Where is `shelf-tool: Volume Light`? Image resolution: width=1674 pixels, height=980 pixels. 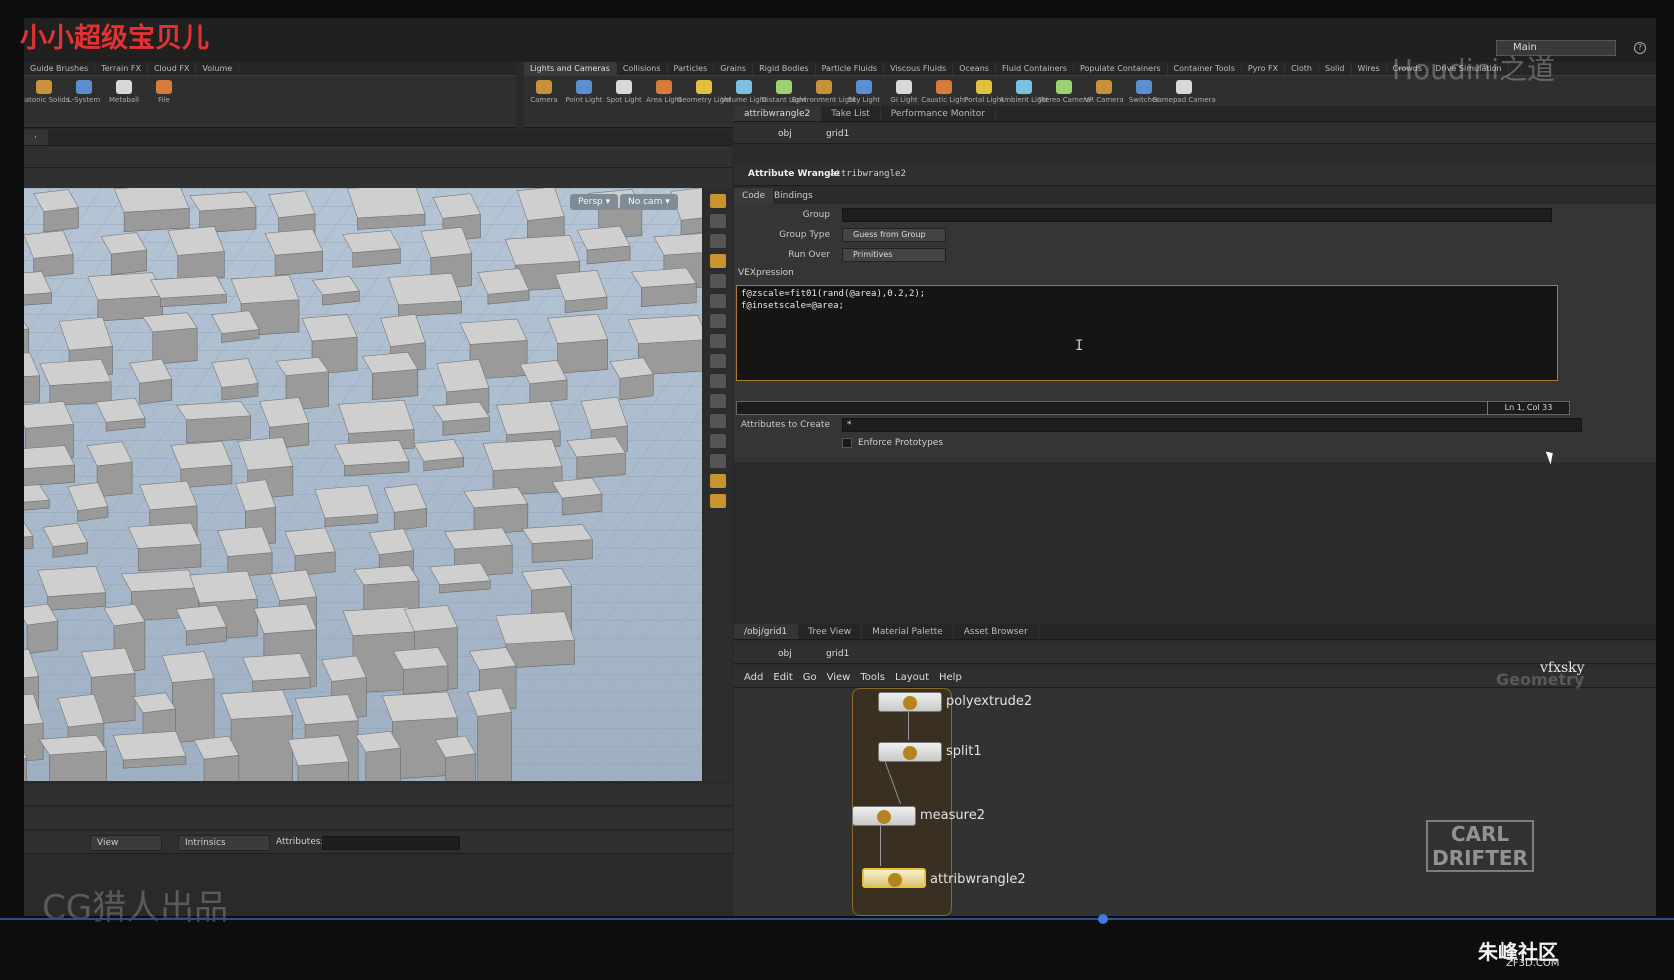 shelf-tool: Volume Light is located at coordinates (744, 92).